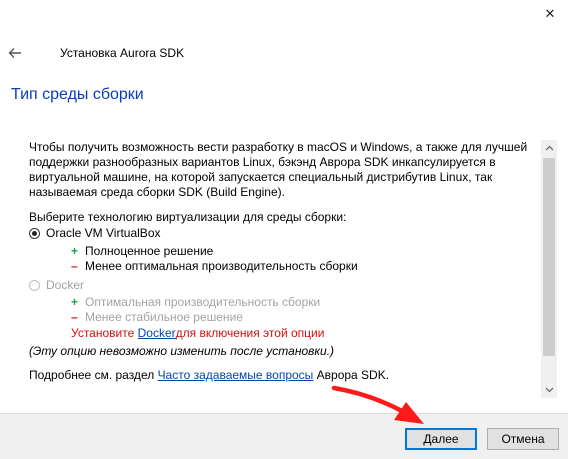 Image resolution: width=568 pixels, height=459 pixels. I want to click on vertical-scrollbar, so click(549, 269).